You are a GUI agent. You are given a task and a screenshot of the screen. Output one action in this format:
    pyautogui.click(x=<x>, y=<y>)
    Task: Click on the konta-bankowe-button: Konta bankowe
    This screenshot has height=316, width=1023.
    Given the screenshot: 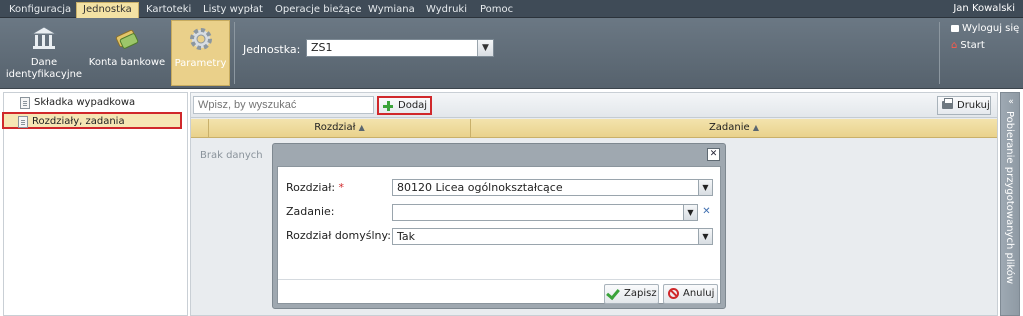 What is the action you would take?
    pyautogui.click(x=127, y=53)
    